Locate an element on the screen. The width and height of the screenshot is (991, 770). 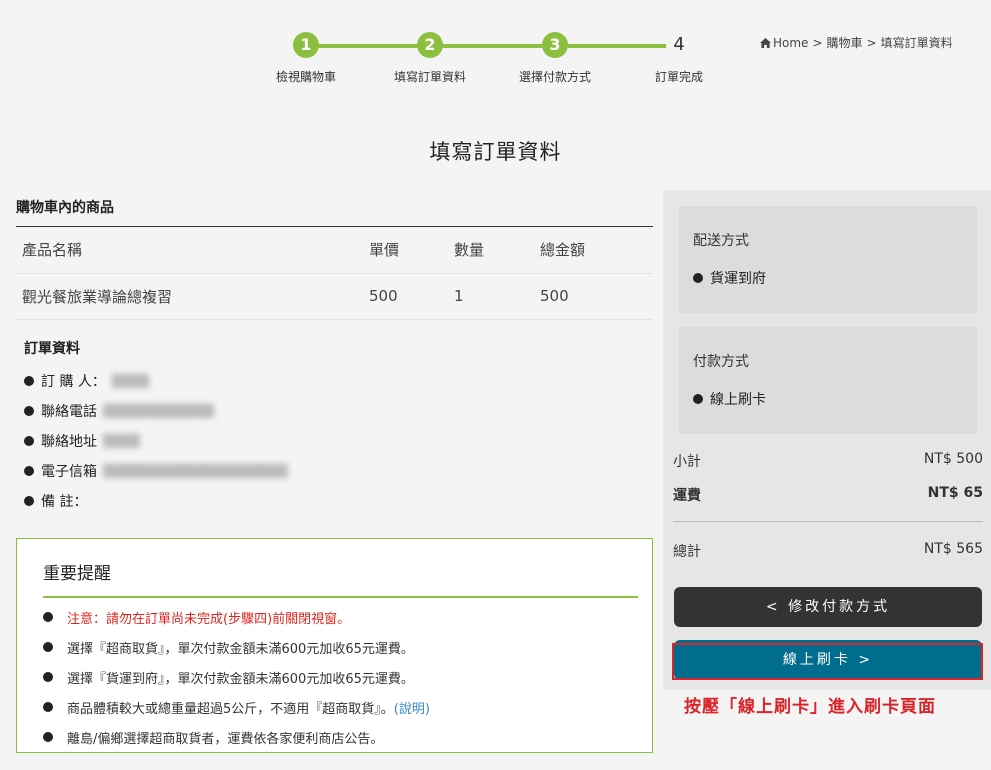
payment-method-title: 付款方式 is located at coordinates (721, 362).